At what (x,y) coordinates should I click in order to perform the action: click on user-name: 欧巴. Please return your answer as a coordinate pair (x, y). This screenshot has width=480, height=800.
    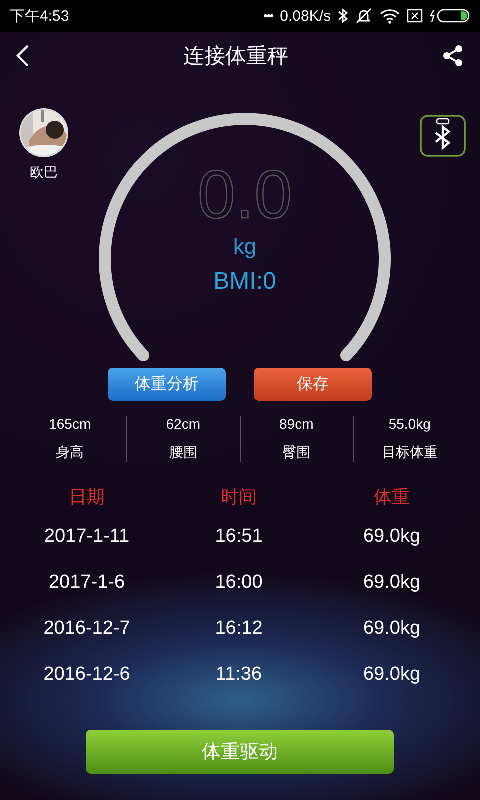
    Looking at the image, I should click on (44, 173).